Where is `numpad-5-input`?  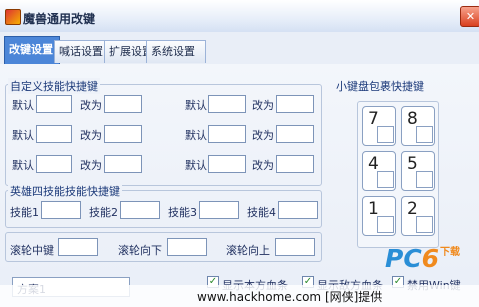
numpad-5-input is located at coordinates (424, 179).